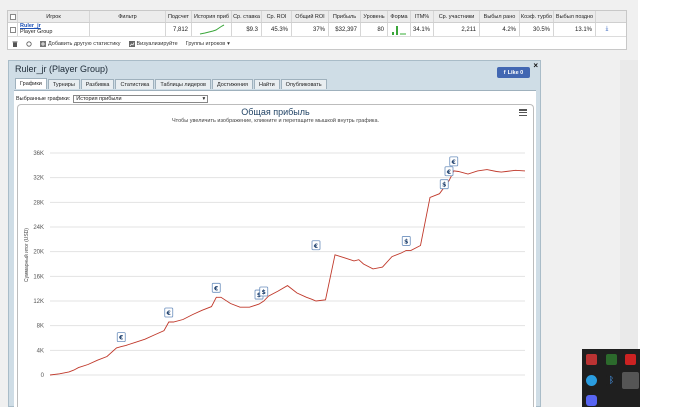  What do you see at coordinates (212, 29) in the screenshot?
I see `profit-history-sparkline` at bounding box center [212, 29].